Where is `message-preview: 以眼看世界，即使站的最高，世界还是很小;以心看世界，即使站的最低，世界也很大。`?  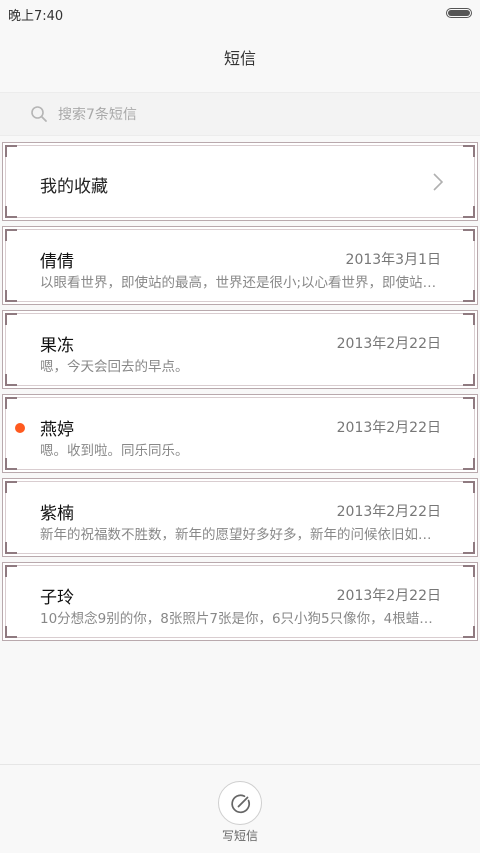
message-preview: 以眼看世界，即使站的最高，世界还是很小;以心看世界，即使站的最低，世界也很大。 is located at coordinates (242, 283).